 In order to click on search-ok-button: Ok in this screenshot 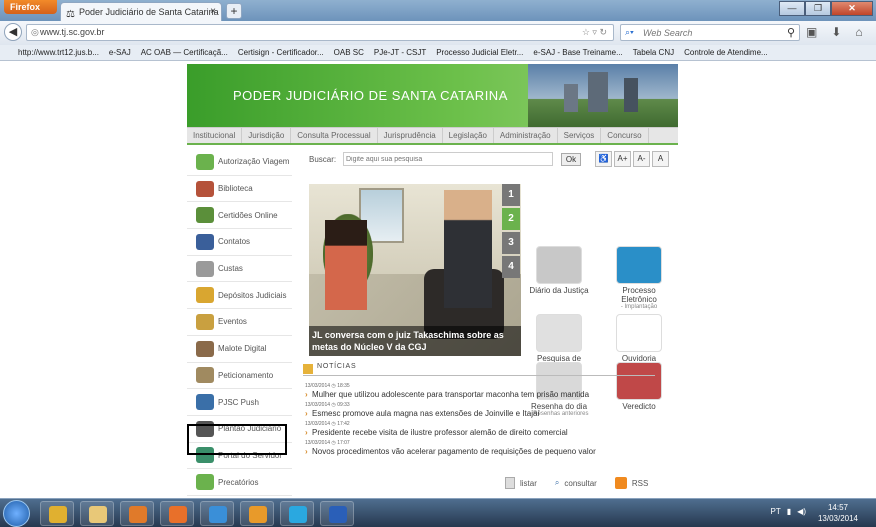, I will do `click(571, 159)`.